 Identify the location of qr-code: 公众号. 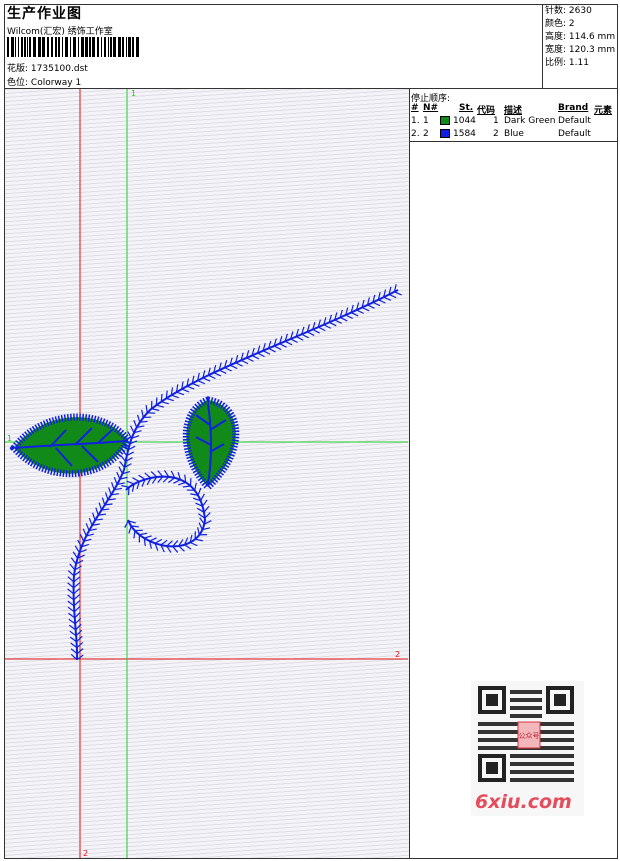
(526, 734).